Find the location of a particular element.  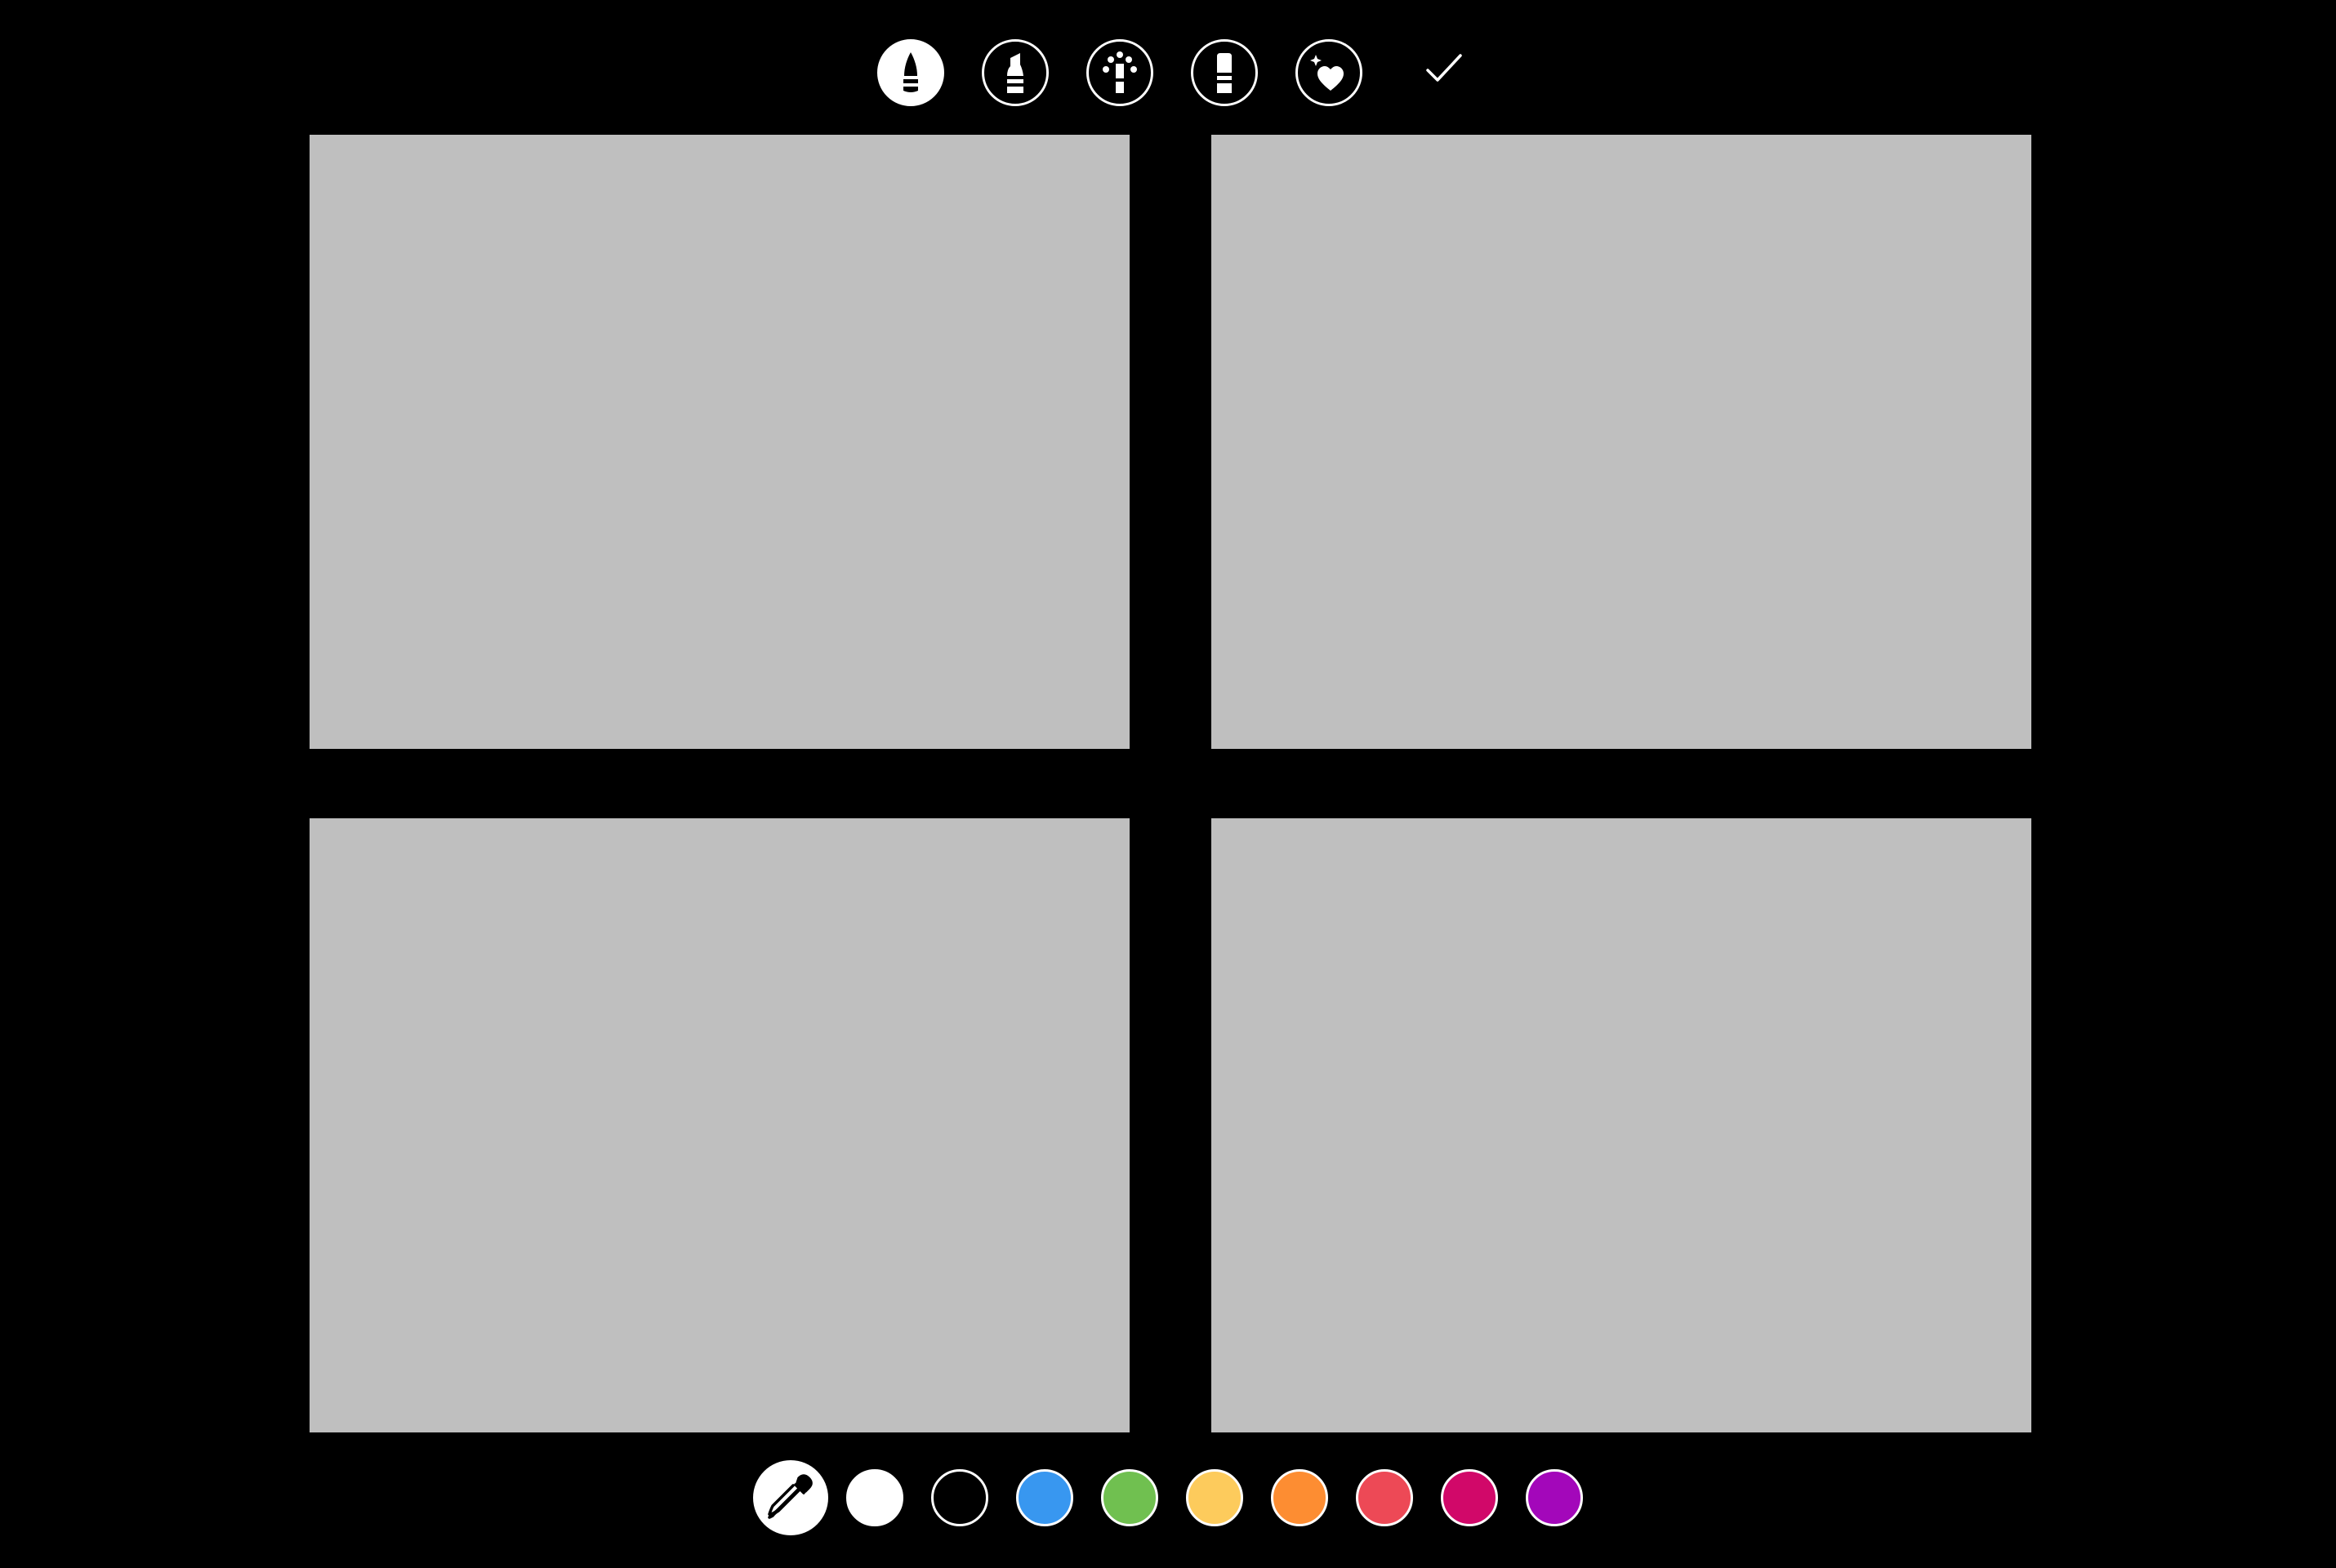

glow-tool-button is located at coordinates (1119, 72).